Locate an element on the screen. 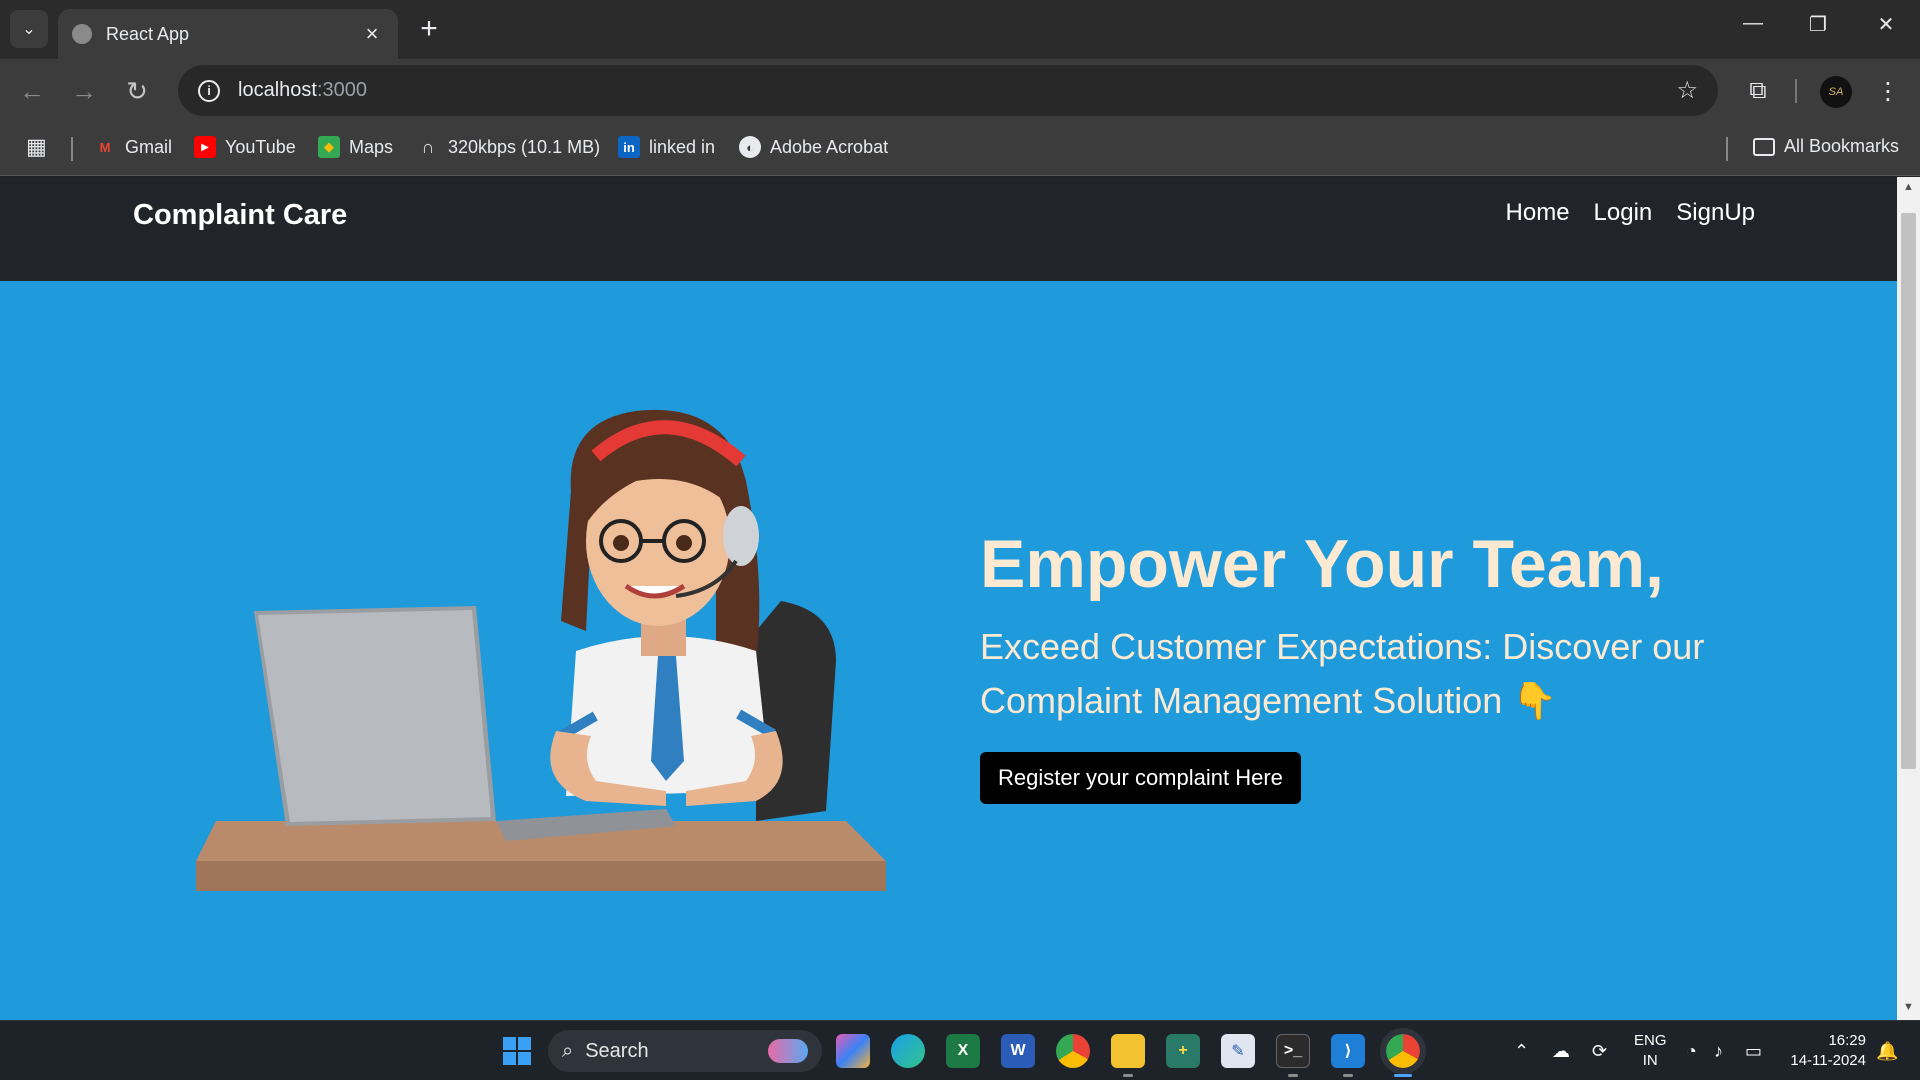  tab-title: React App is located at coordinates (148, 33).